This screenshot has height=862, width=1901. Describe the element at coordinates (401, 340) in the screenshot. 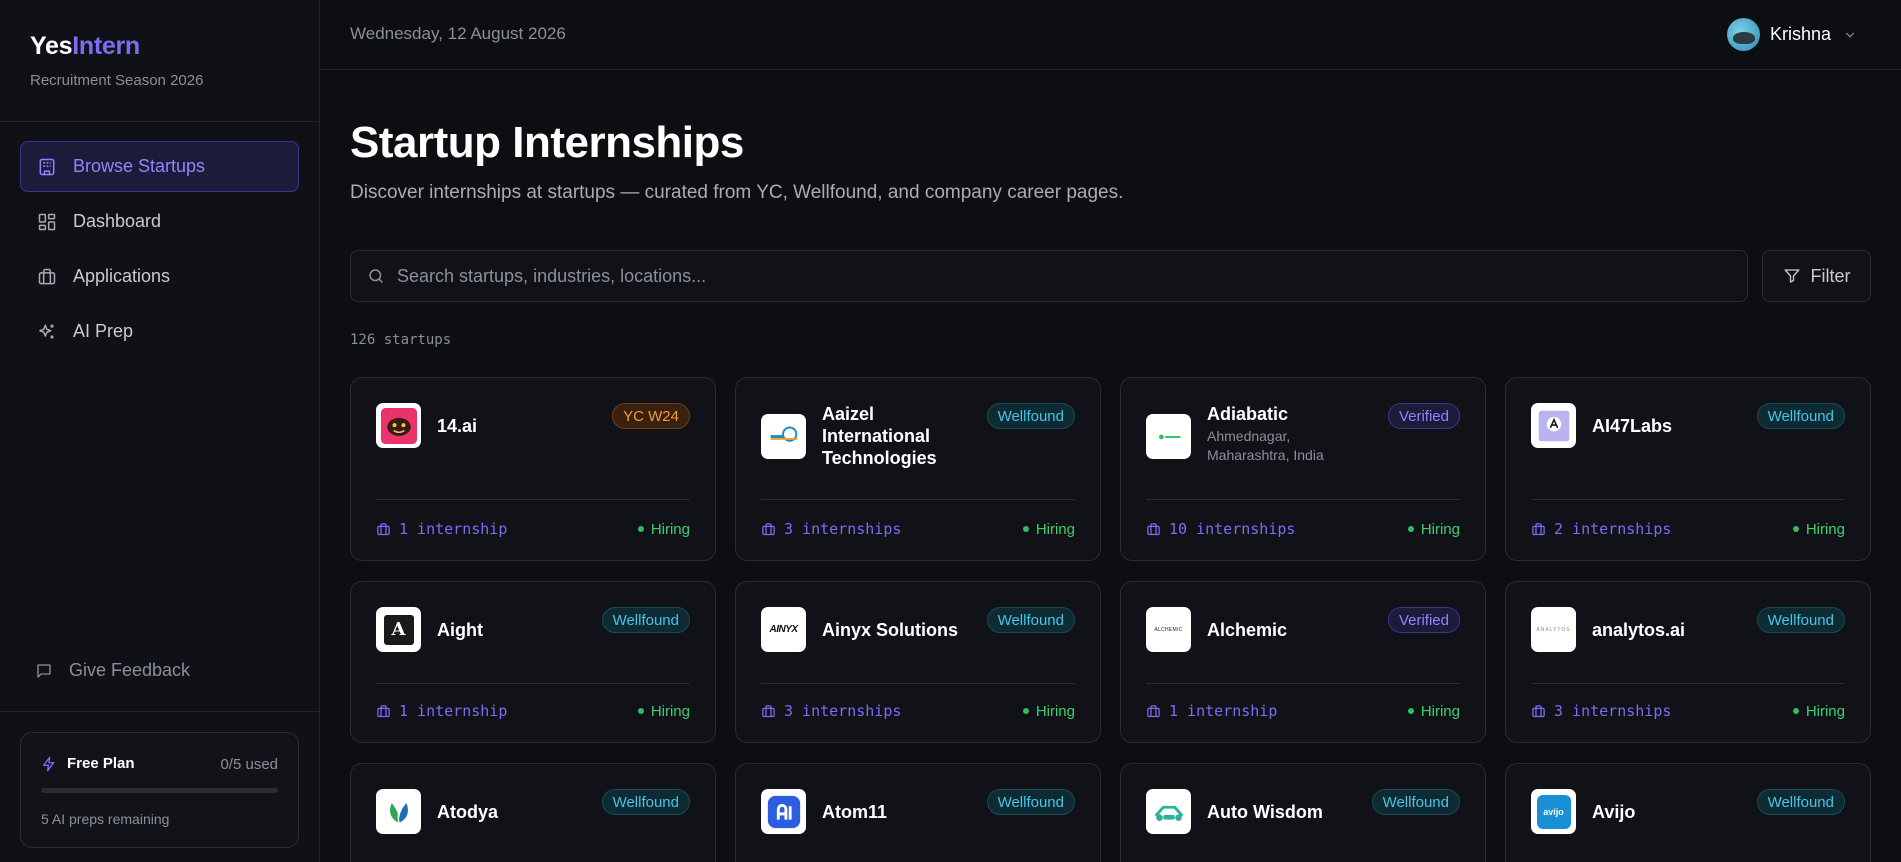

I see `startup-count: 126 startups` at that location.